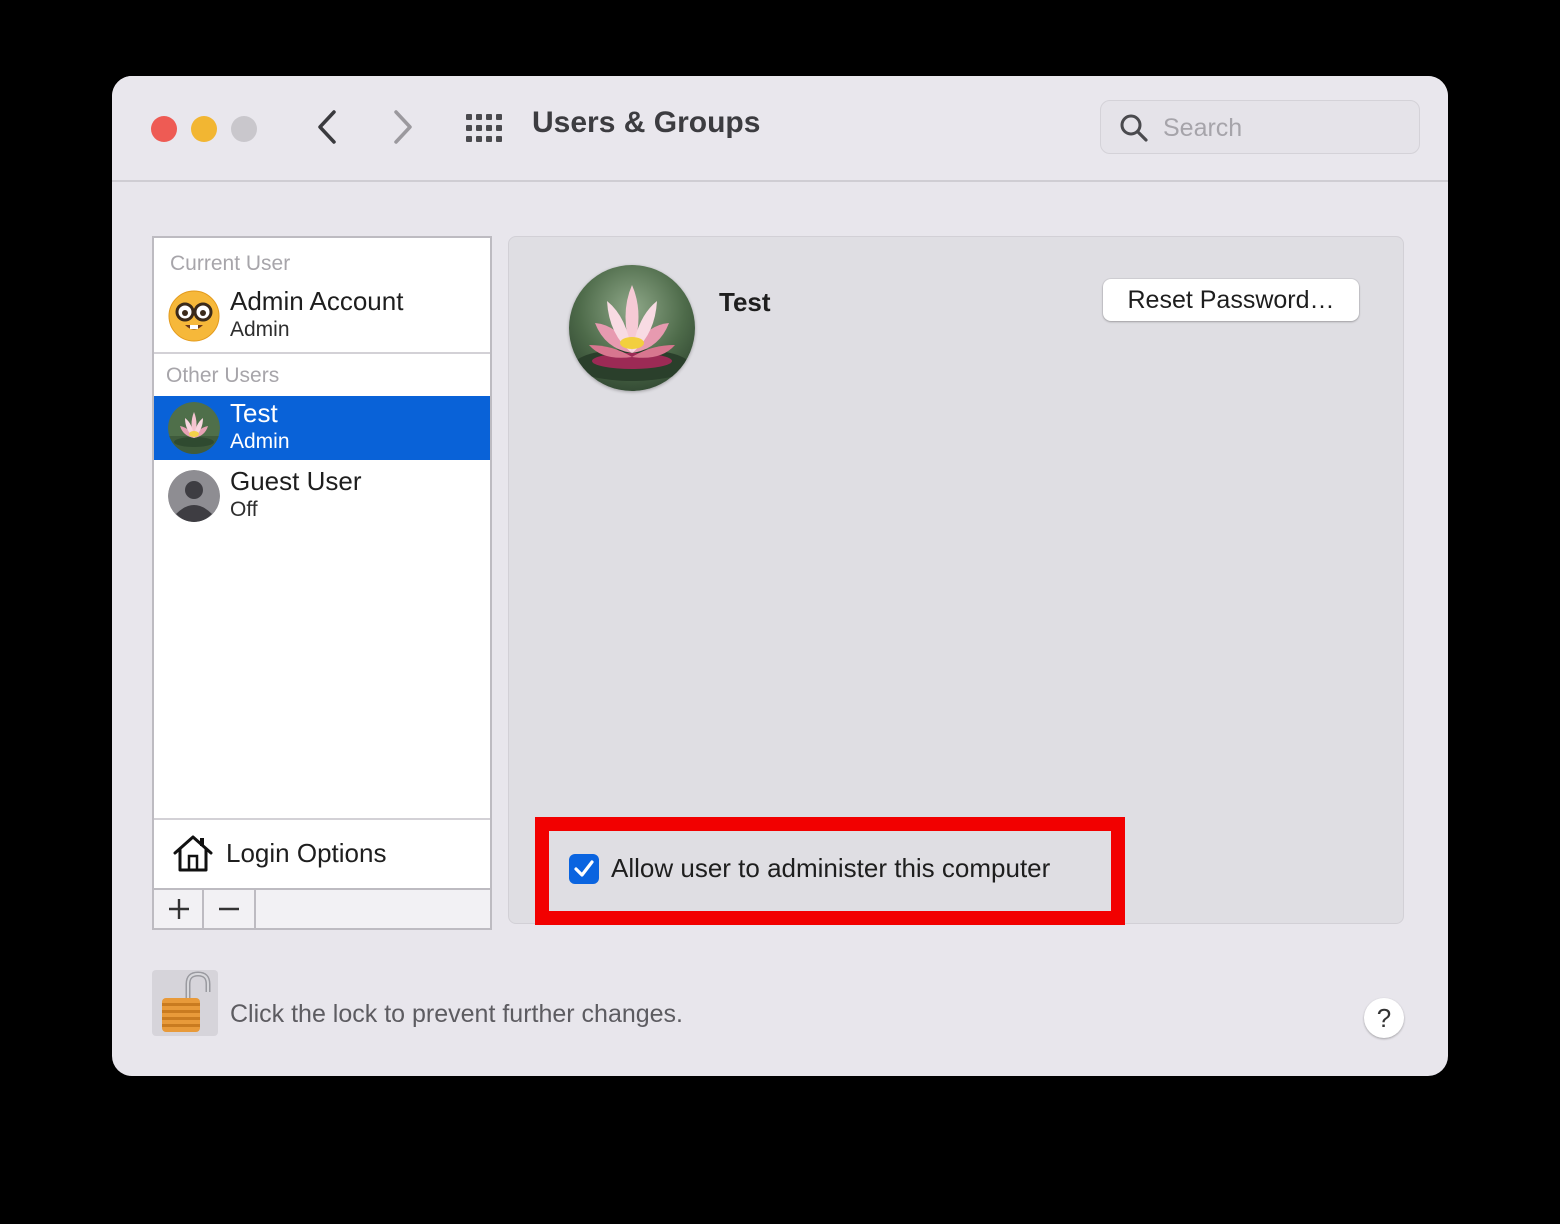 This screenshot has width=1560, height=1224. What do you see at coordinates (322, 428) in the screenshot?
I see `user-row-test: Test Admin` at bounding box center [322, 428].